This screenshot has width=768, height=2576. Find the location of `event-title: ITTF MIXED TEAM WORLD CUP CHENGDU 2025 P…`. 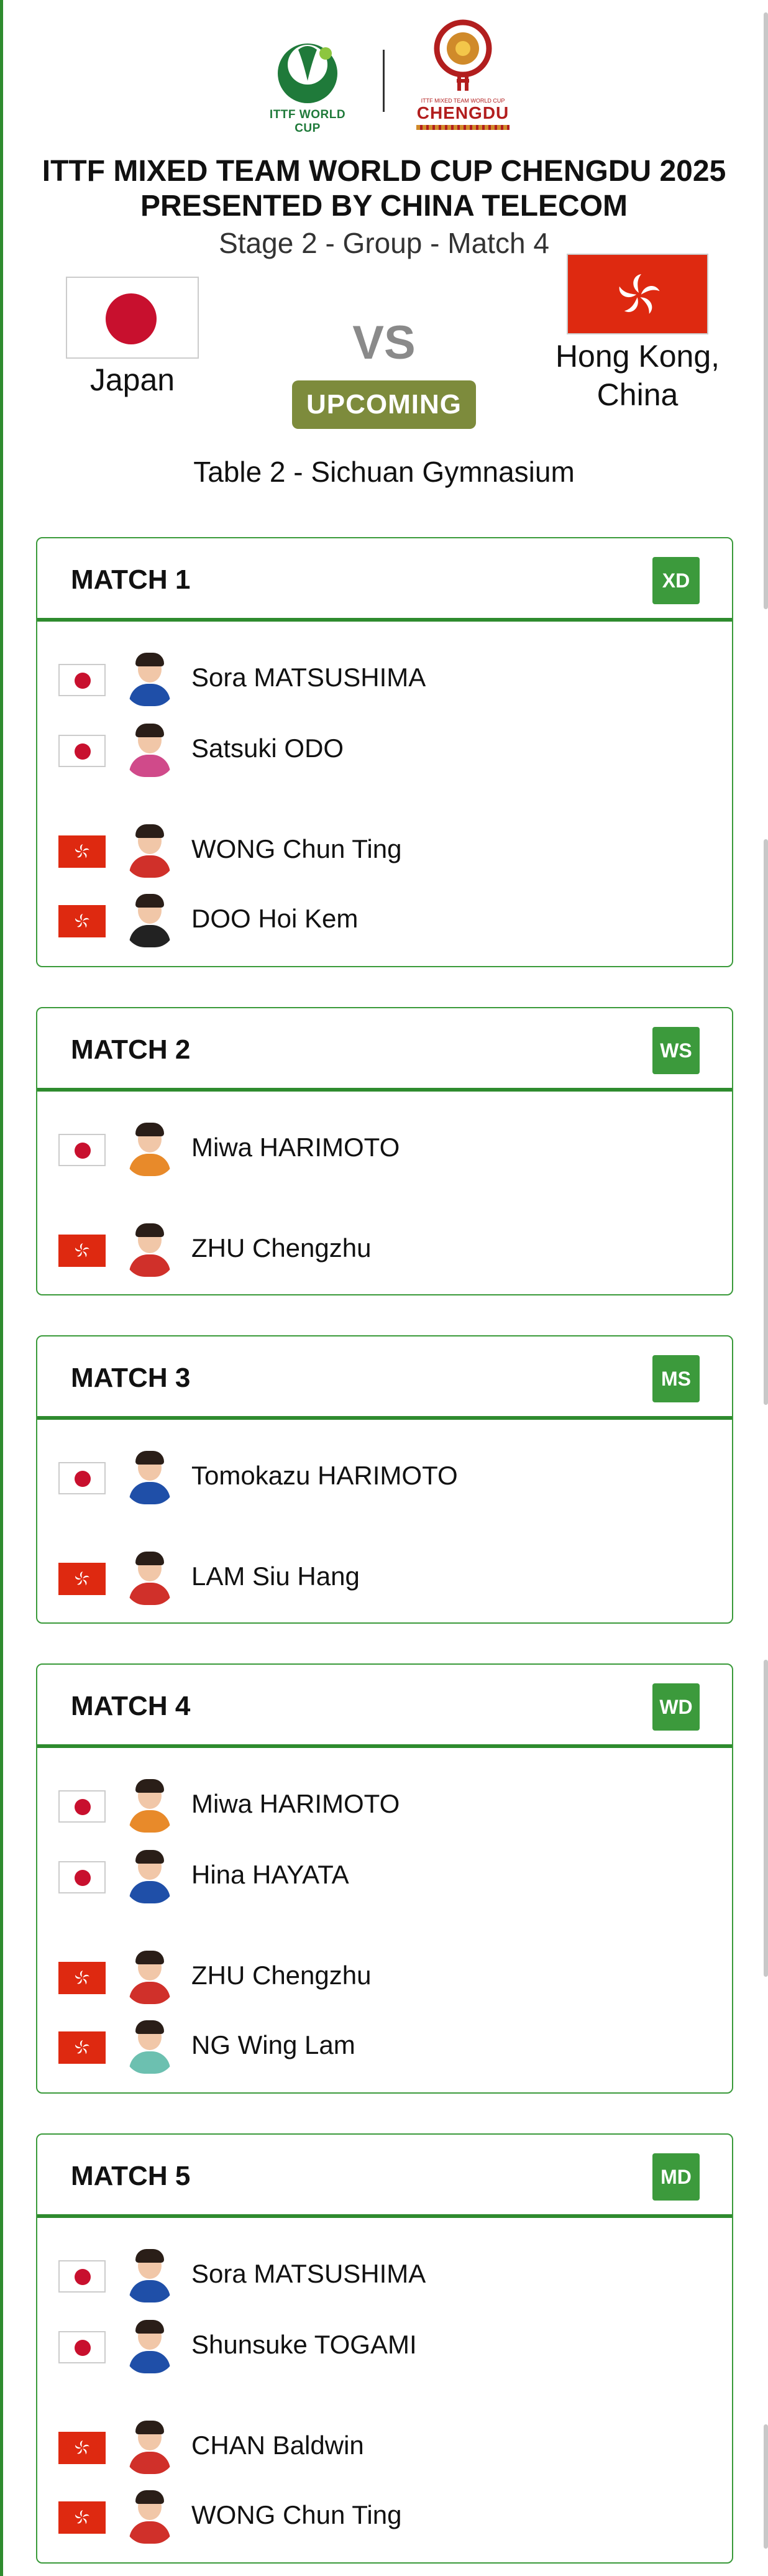

event-title: ITTF MIXED TEAM WORLD CUP CHENGDU 2025 P… is located at coordinates (384, 189).